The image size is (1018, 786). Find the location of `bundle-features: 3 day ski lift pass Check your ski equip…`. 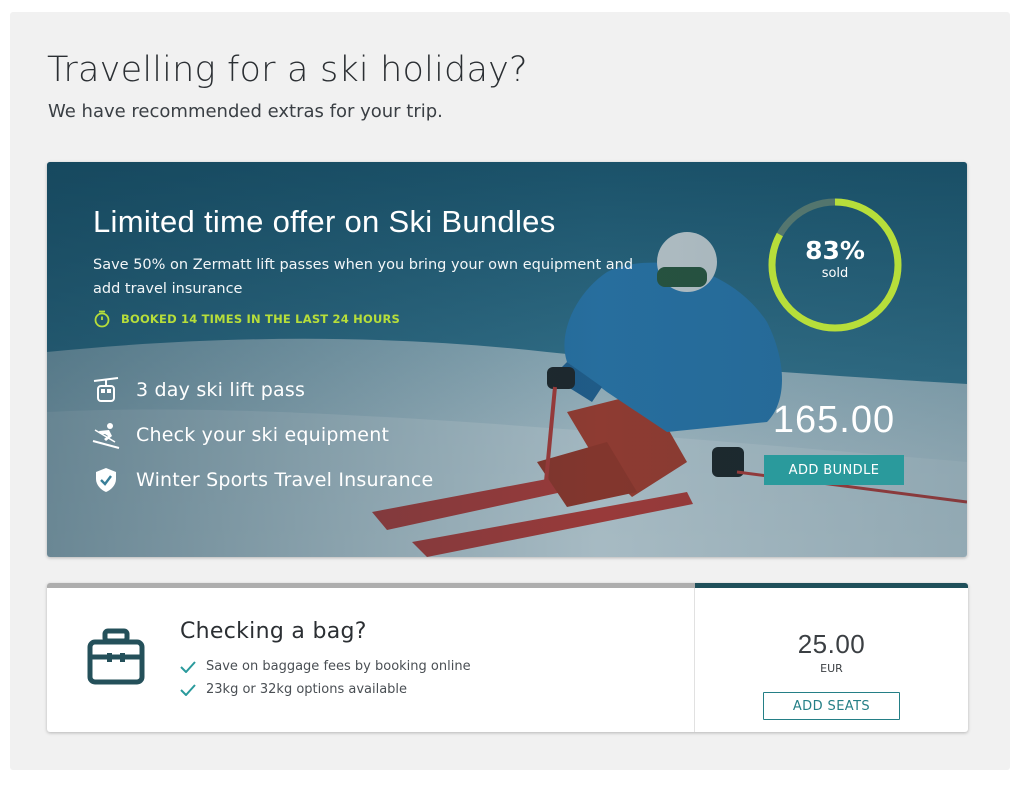

bundle-features: 3 day ski lift pass Check your ski equip… is located at coordinates (262, 434).